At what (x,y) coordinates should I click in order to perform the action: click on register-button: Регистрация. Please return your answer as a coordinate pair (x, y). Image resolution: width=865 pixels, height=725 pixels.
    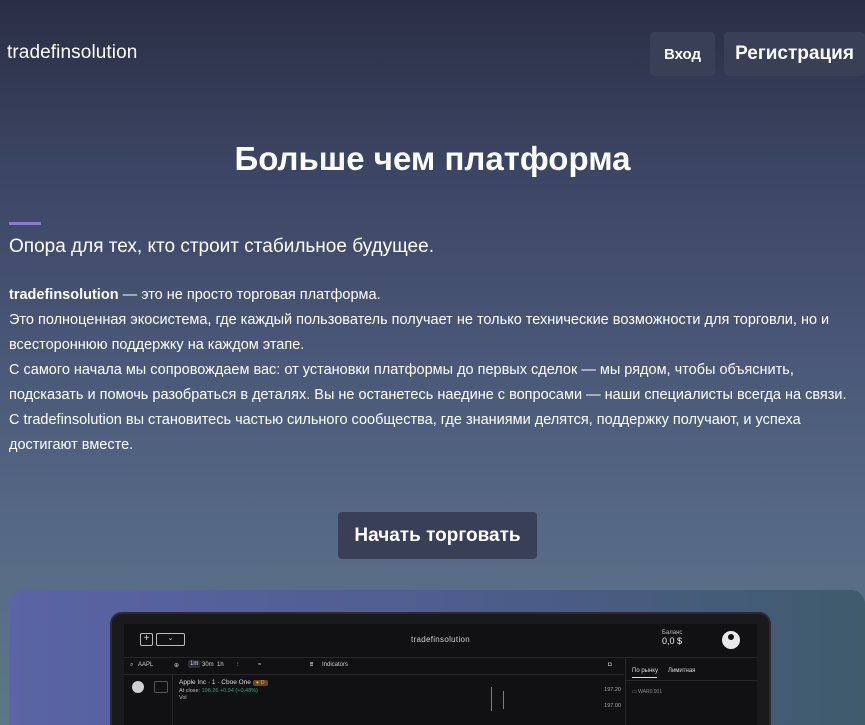
    Looking at the image, I should click on (794, 54).